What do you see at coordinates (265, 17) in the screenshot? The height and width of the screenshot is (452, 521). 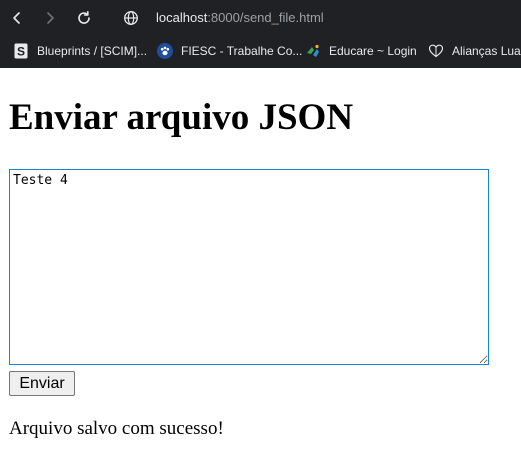 I see `url-path: :8000/send_file.html` at bounding box center [265, 17].